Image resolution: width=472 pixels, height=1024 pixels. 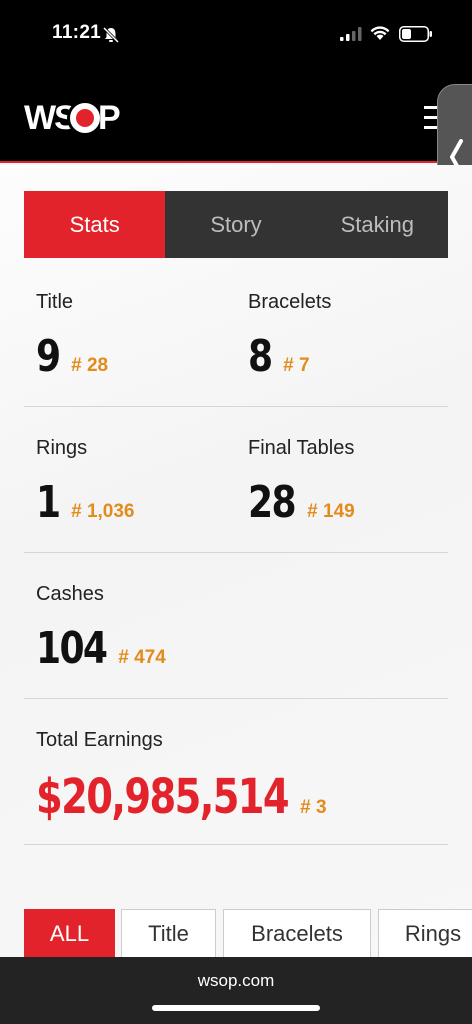 I want to click on earnings-value: $20,985,514, so click(x=163, y=797).